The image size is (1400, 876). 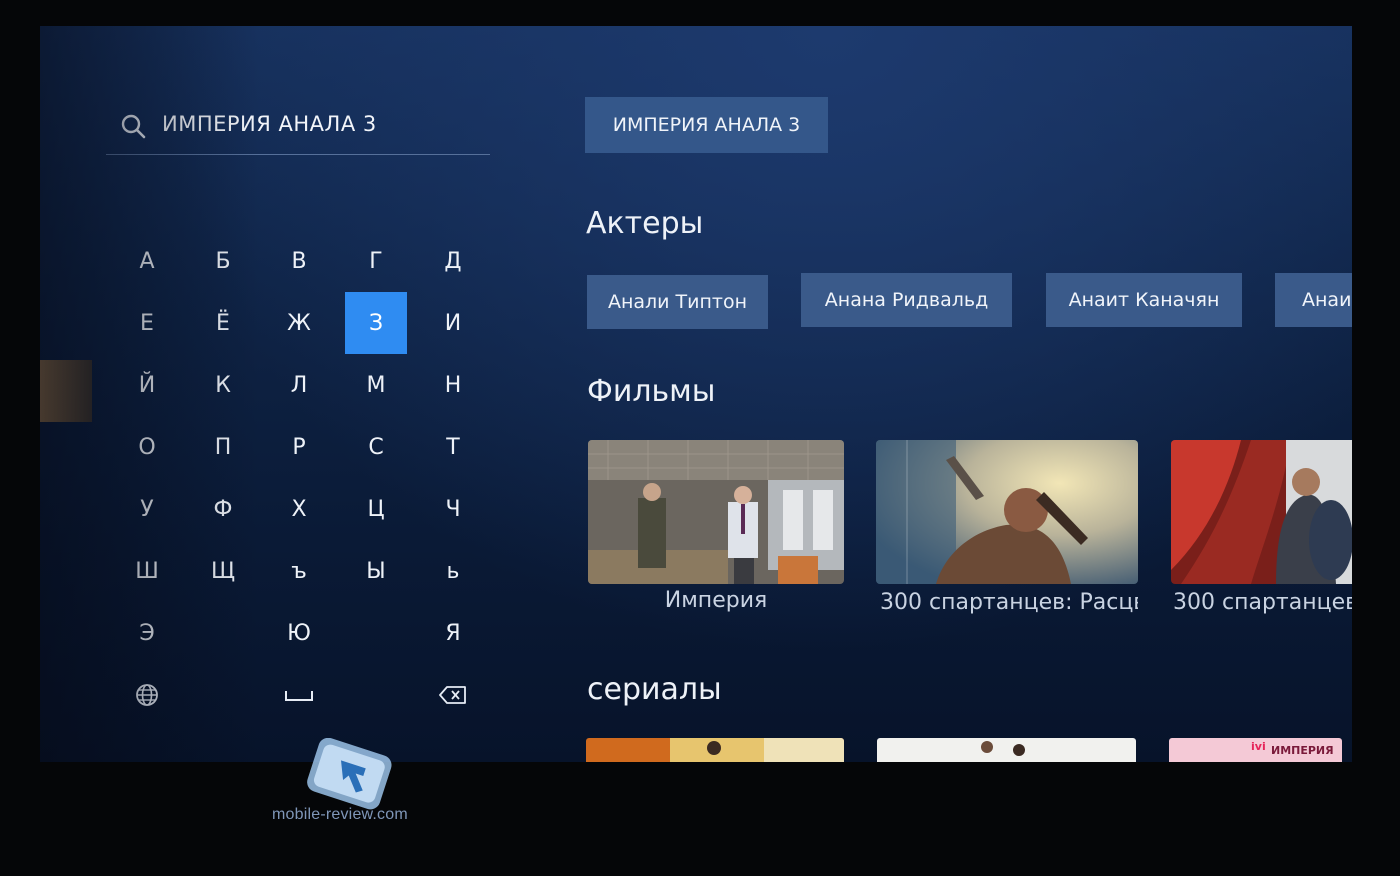 What do you see at coordinates (376, 509) in the screenshot?
I see `key: Ц` at bounding box center [376, 509].